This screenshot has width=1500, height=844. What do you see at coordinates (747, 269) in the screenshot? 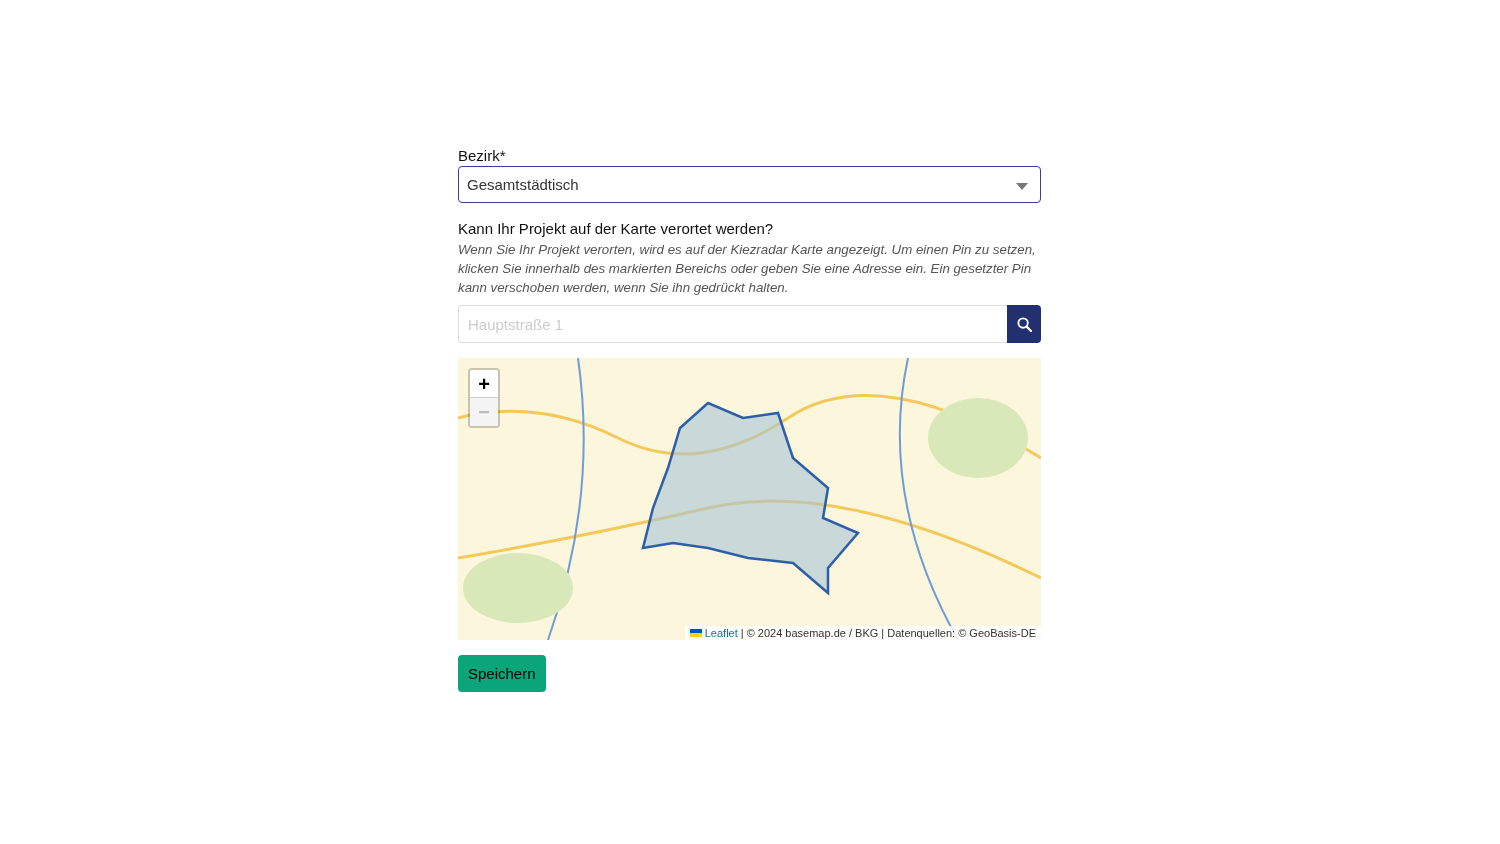
I see `hint-text: Wenn Sie Ihr Projekt verorten, wird es auf der Kiezradar Karte angezeigt. Um einen Pin zu setzen, klicken Sie innerhalb des markierten Bereichs oder geben Sie eine Adresse ein. Ein gesetzter Pin kann verschoben werden, wenn Sie ihn gedrückt halten.` at bounding box center [747, 269].